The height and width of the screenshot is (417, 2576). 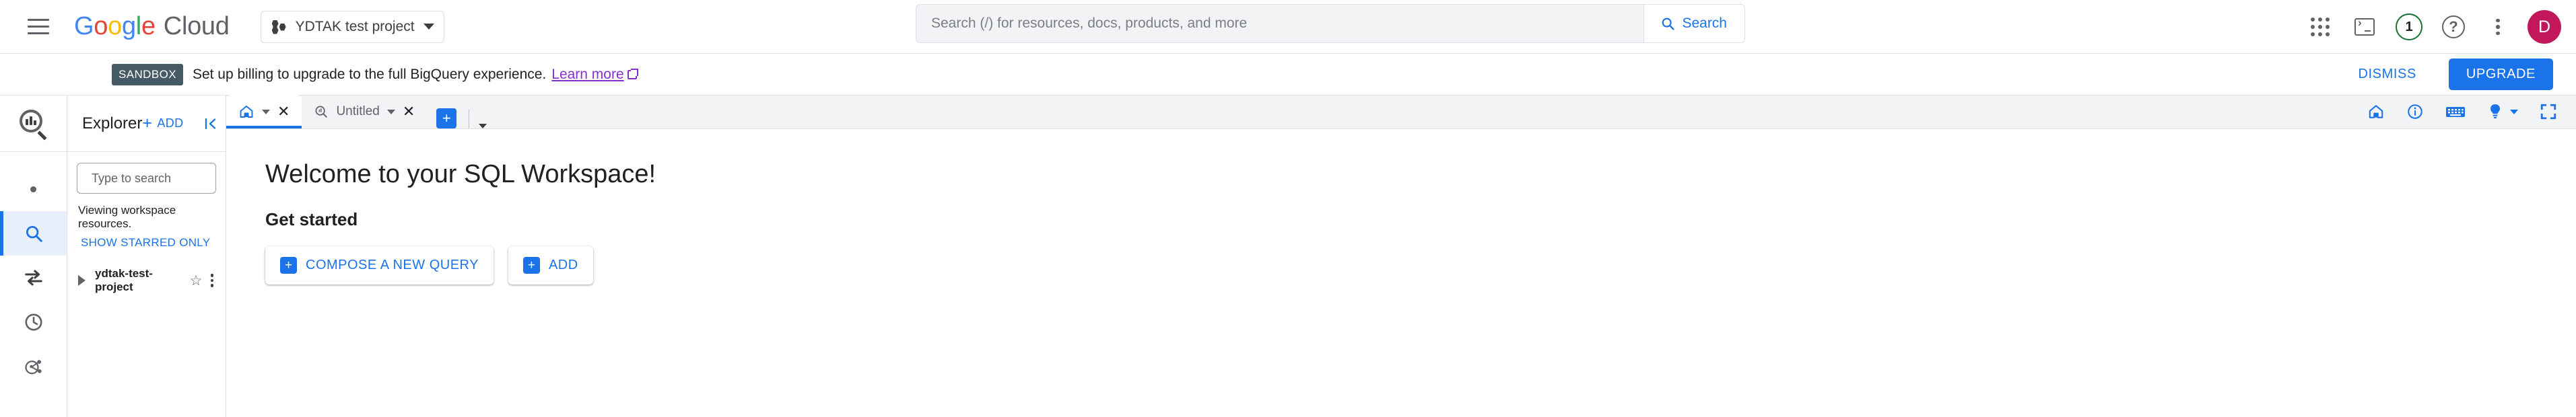 I want to click on show-starred-only-button: SHOW STARRED ONLY, so click(x=148, y=243).